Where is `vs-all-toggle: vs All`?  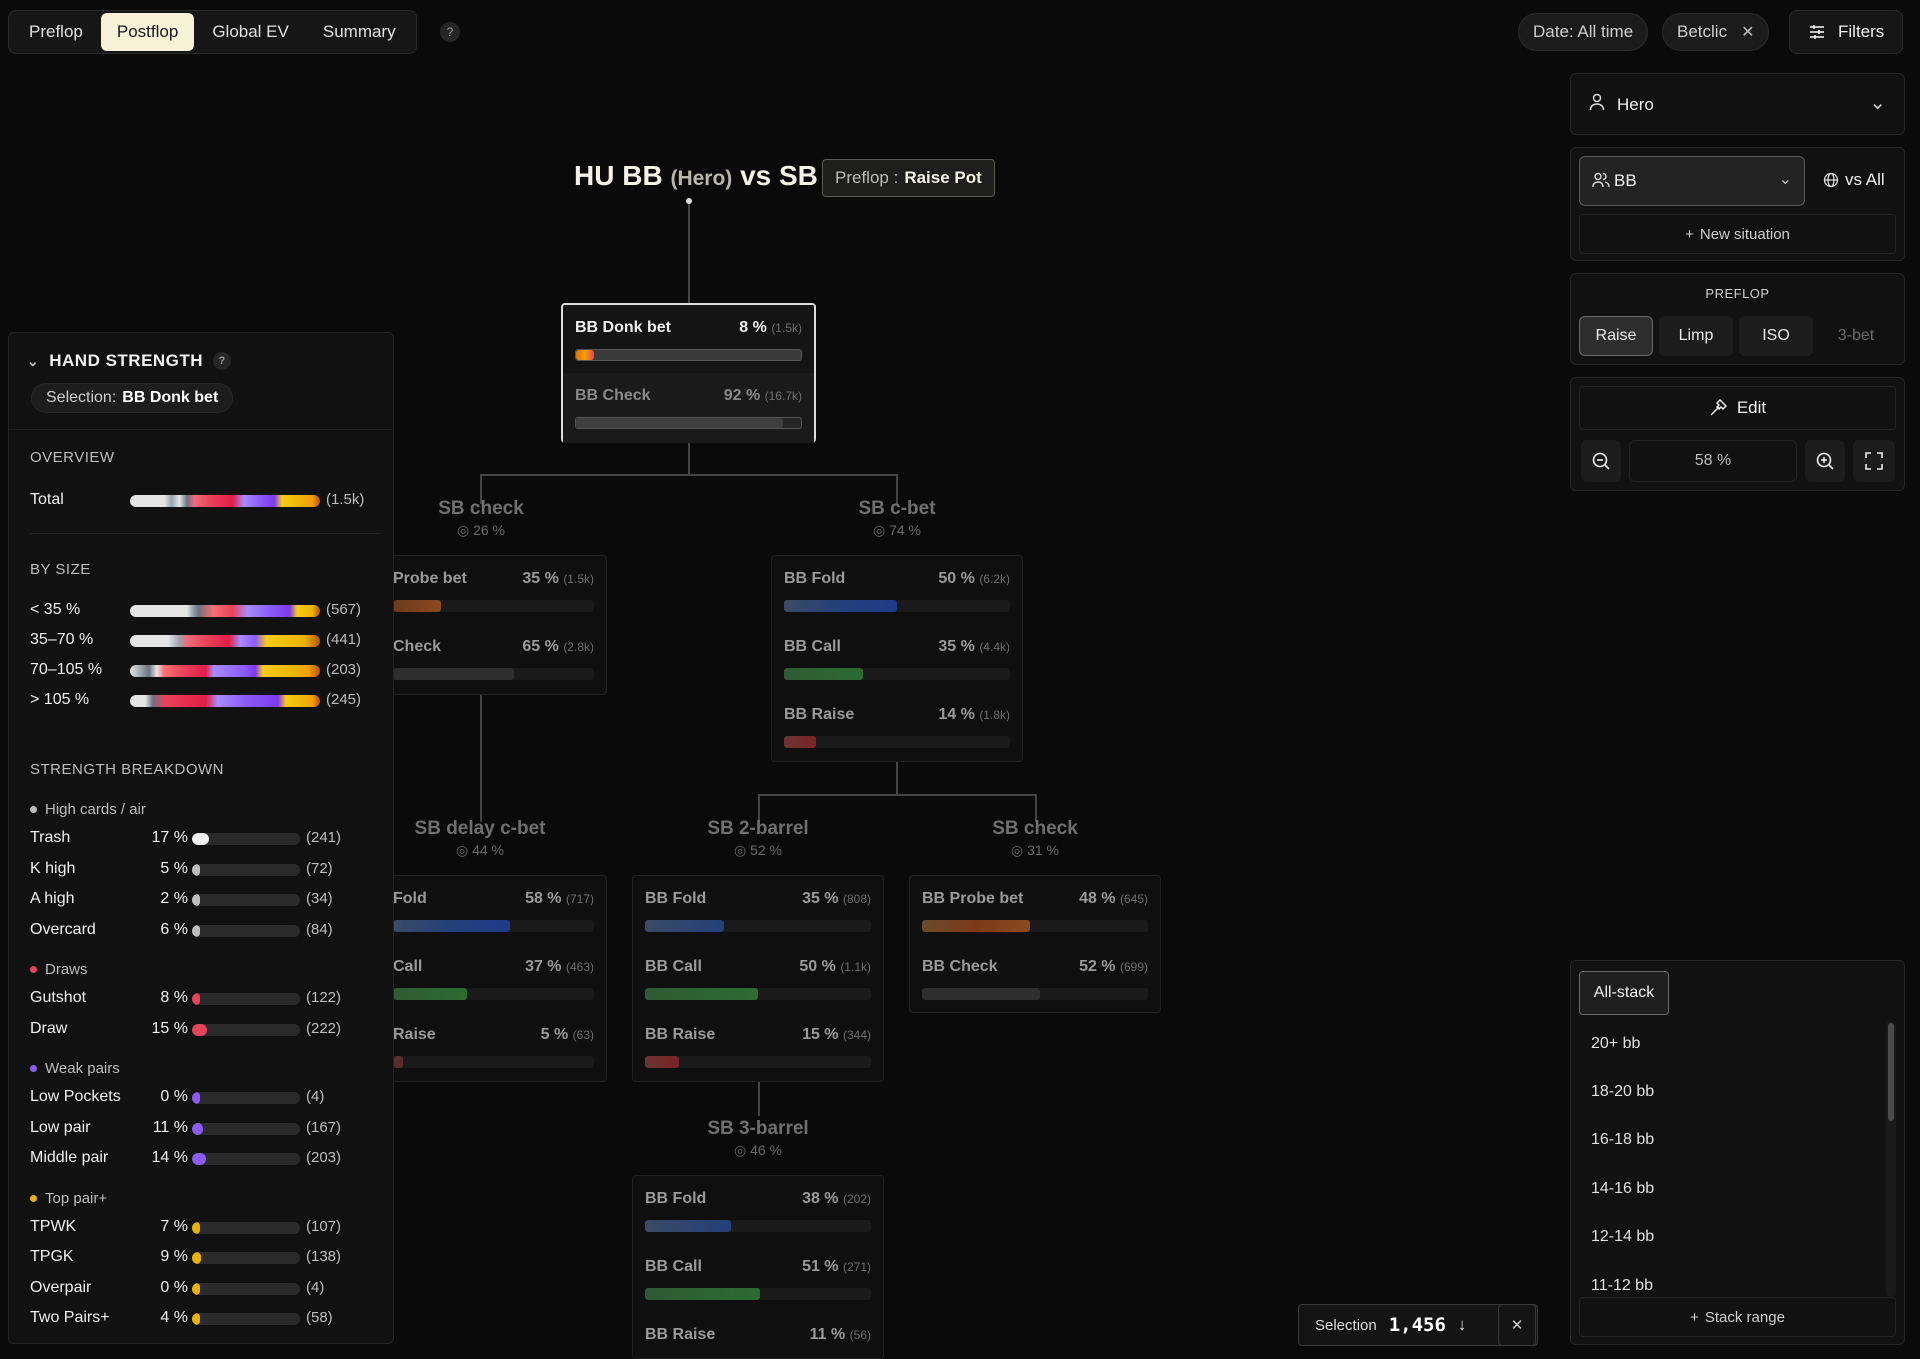
vs-all-toggle: vs All is located at coordinates (1854, 180).